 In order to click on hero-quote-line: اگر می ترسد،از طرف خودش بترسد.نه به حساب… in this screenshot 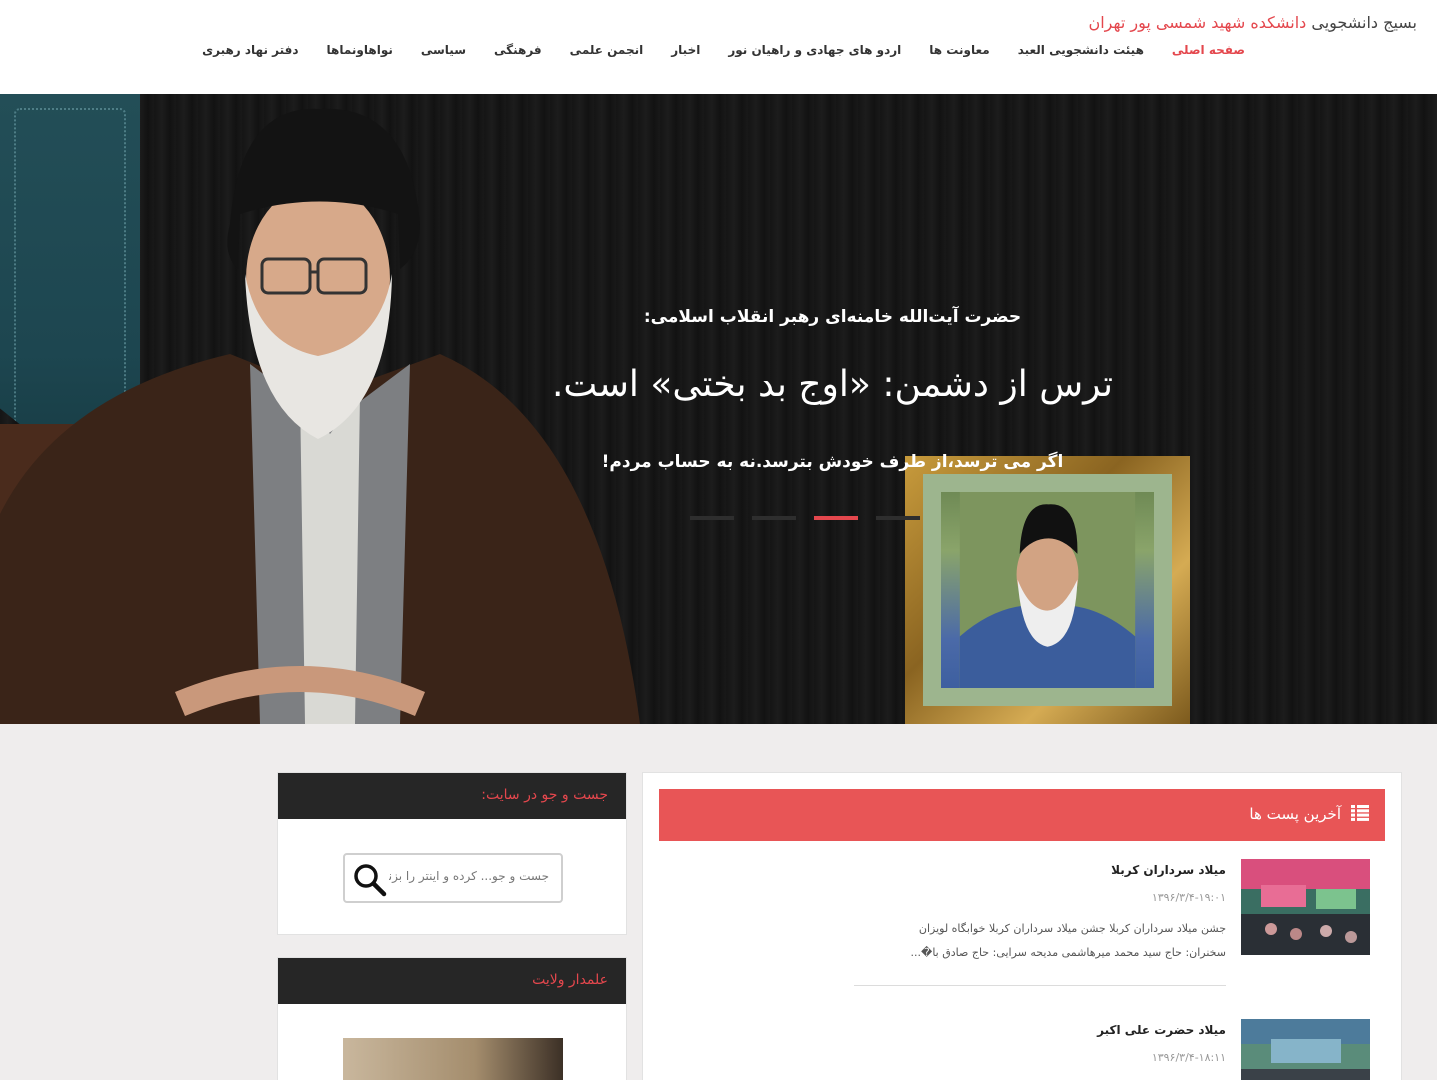, I will do `click(832, 462)`.